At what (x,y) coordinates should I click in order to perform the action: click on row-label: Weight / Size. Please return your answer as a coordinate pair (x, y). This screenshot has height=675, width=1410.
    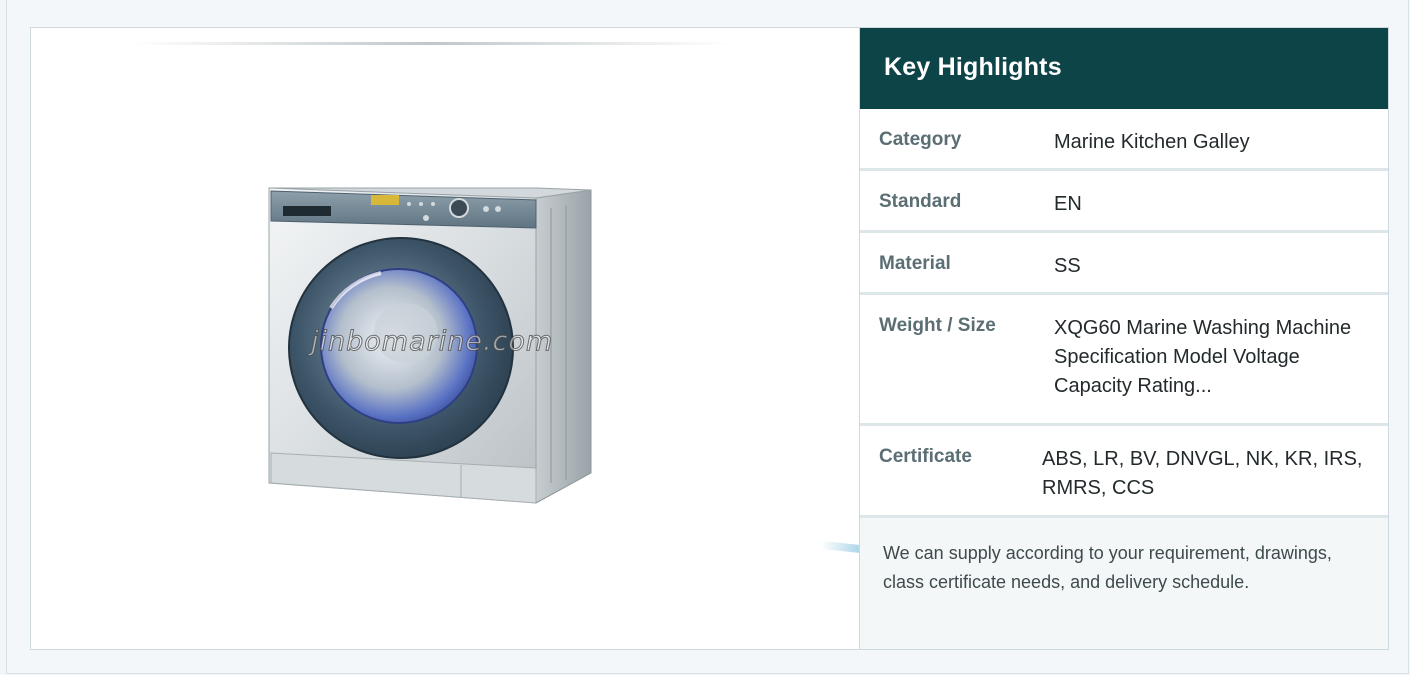
    Looking at the image, I should click on (937, 325).